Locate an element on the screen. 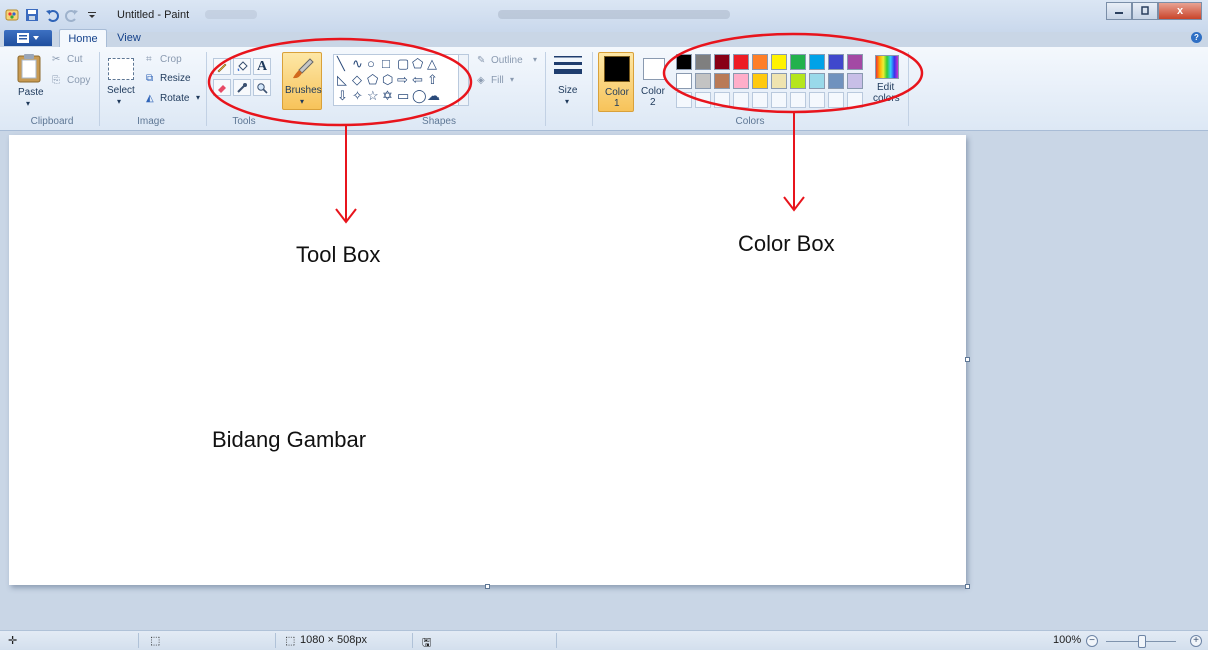 This screenshot has width=1208, height=650. maximize-button is located at coordinates (1145, 11).